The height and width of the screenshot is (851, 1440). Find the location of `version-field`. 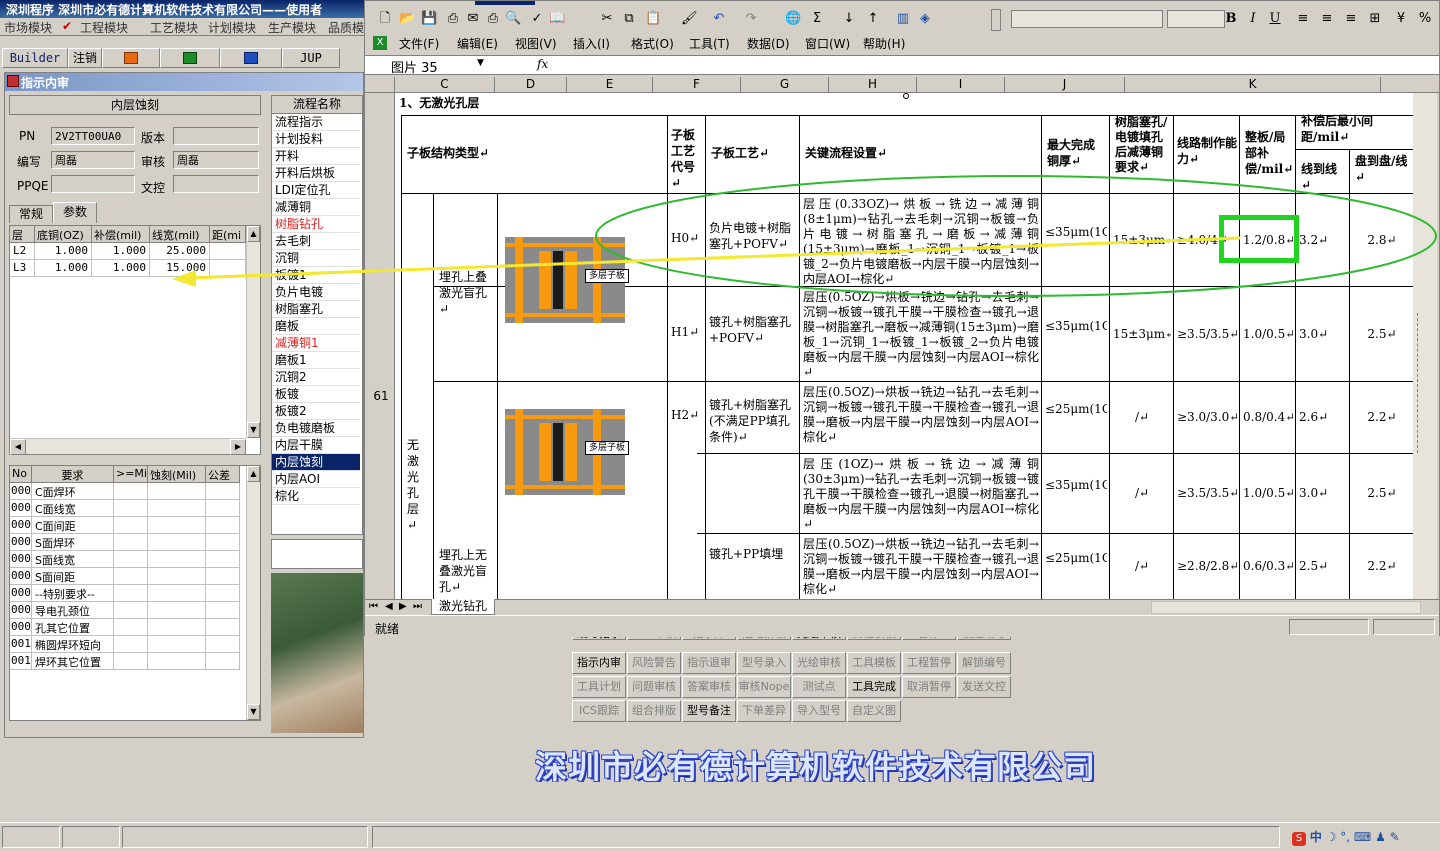

version-field is located at coordinates (216, 136).